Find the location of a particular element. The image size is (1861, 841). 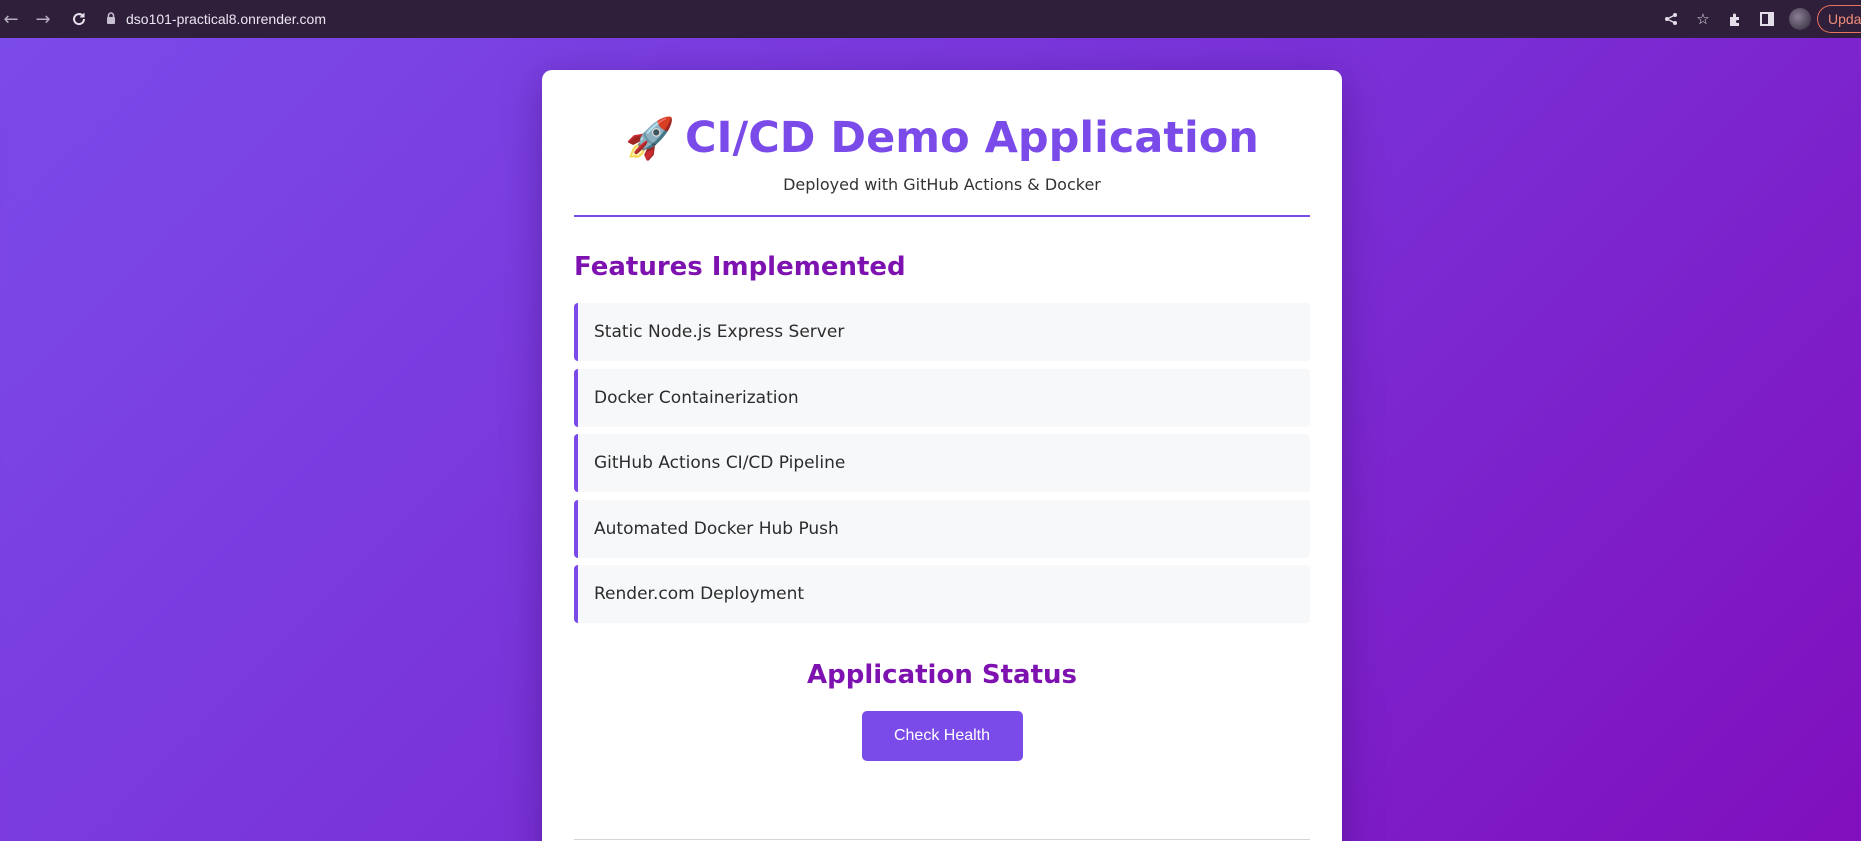

features-heading: Features Implemented is located at coordinates (740, 267).